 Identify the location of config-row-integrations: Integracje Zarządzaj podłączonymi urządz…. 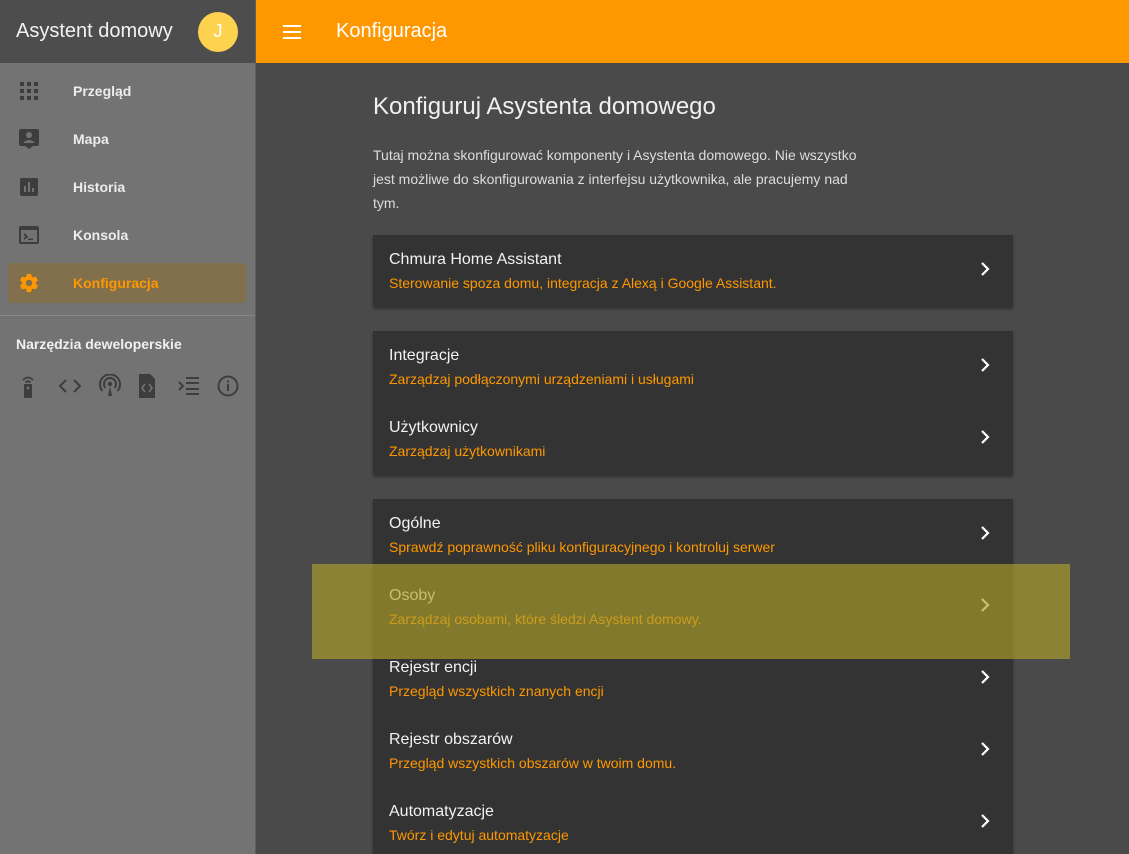
(693, 367).